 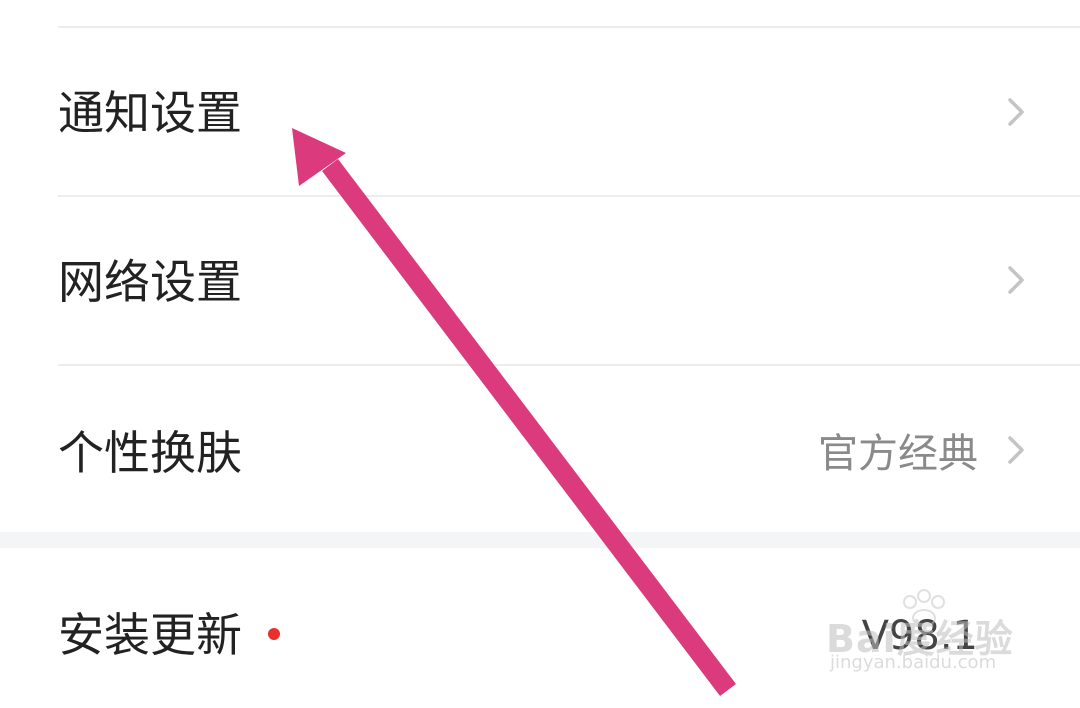 What do you see at coordinates (150, 113) in the screenshot?
I see `settings-row-label: 通知设置` at bounding box center [150, 113].